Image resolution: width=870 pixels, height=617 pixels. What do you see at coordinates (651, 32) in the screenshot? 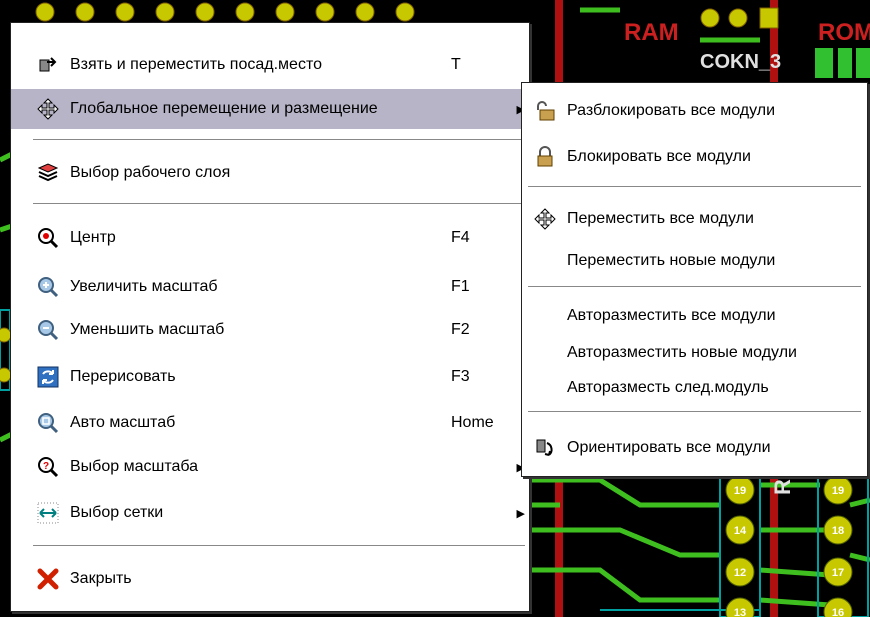
I see `pcb-label-ram: RAM` at bounding box center [651, 32].